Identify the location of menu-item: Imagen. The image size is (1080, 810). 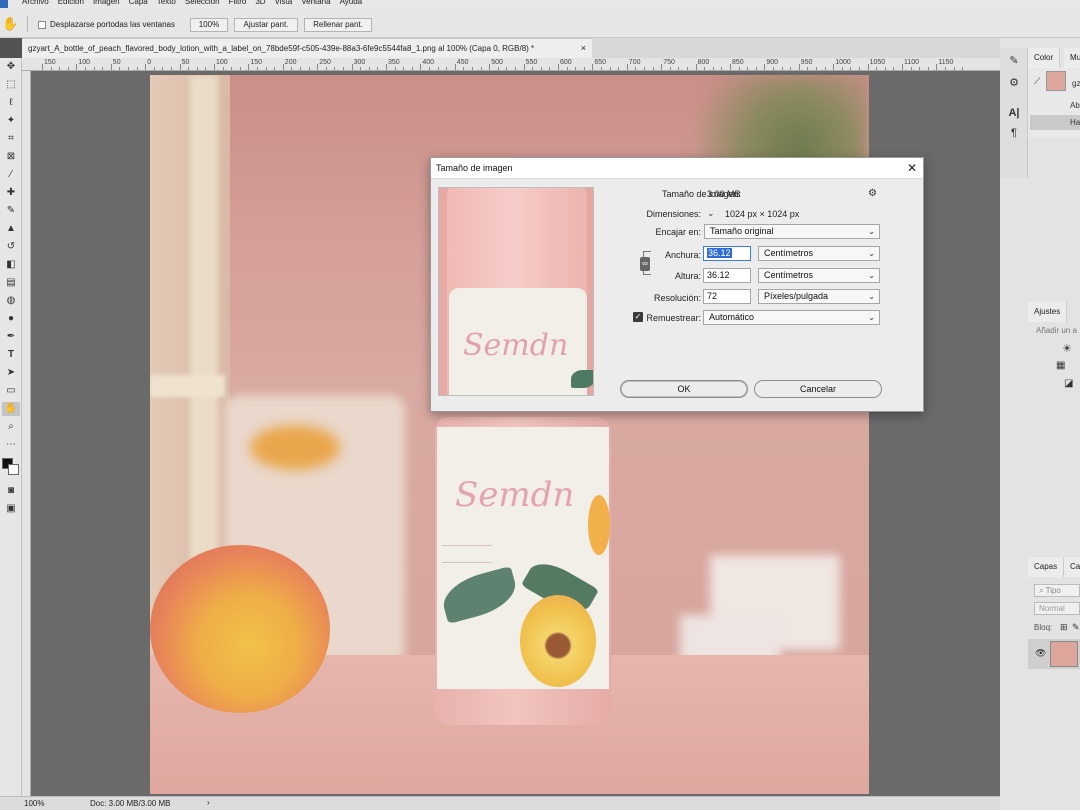
(106, 3).